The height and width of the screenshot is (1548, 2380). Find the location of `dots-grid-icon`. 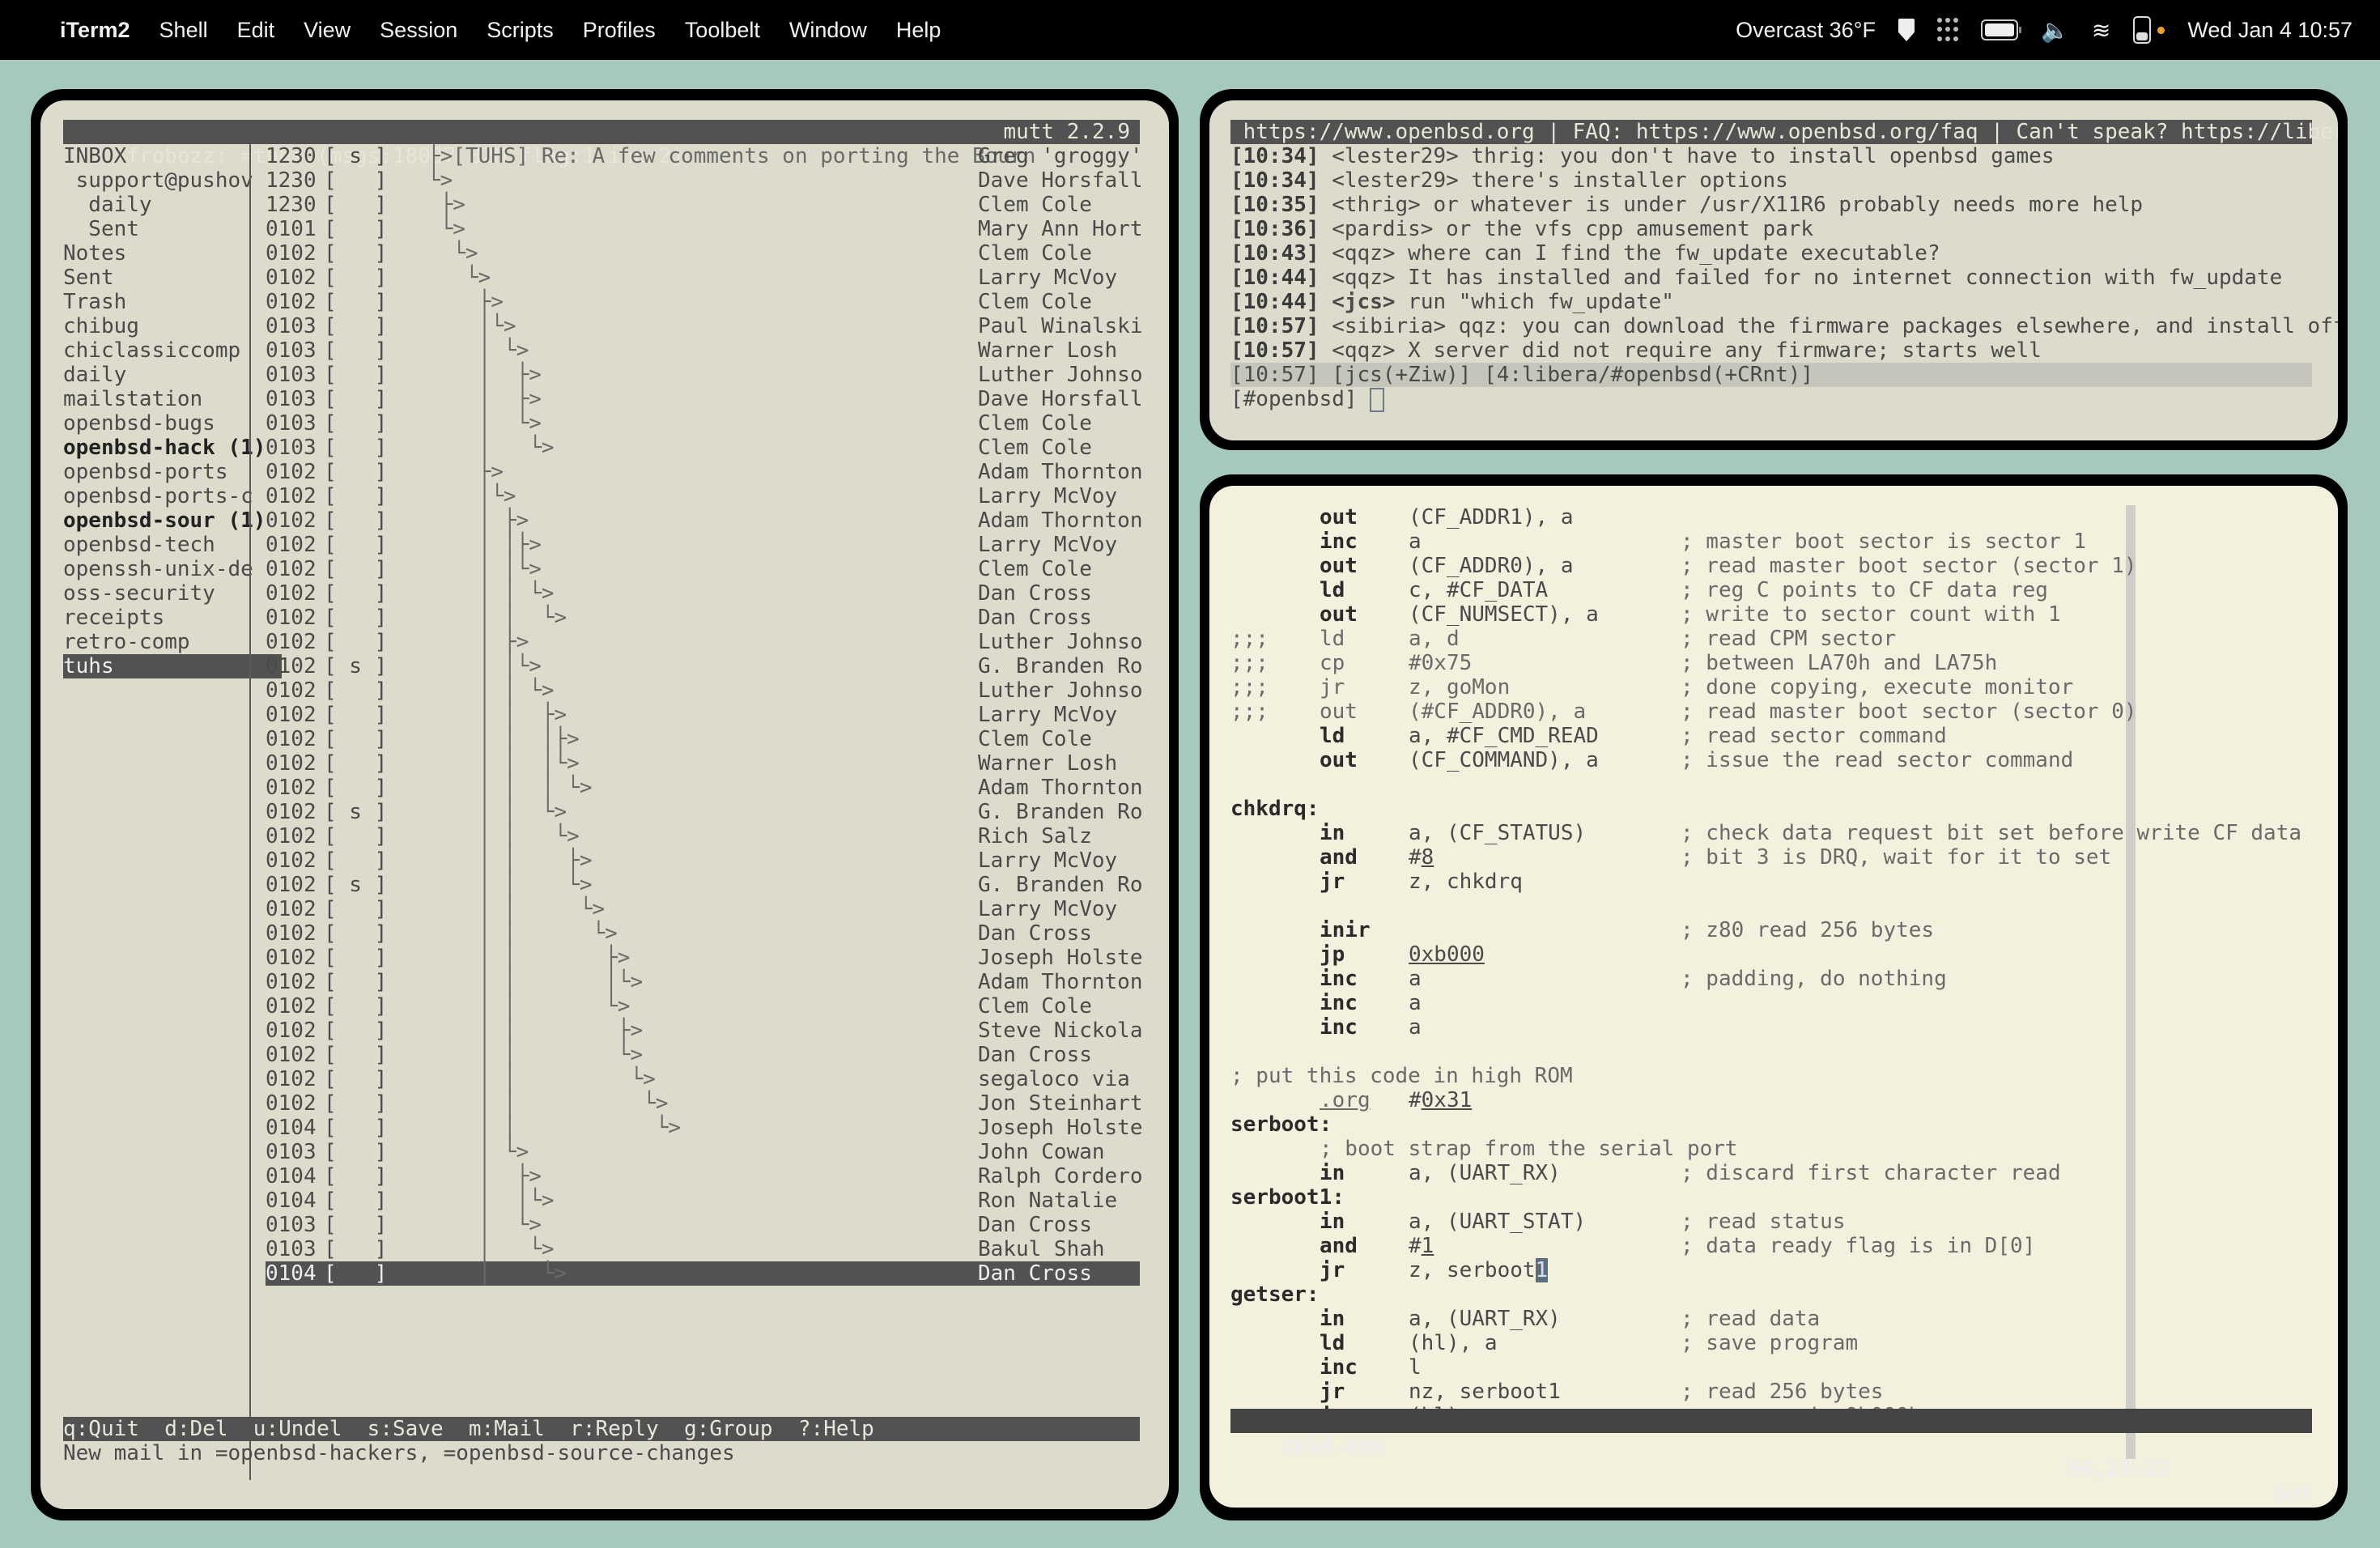

dots-grid-icon is located at coordinates (1948, 30).